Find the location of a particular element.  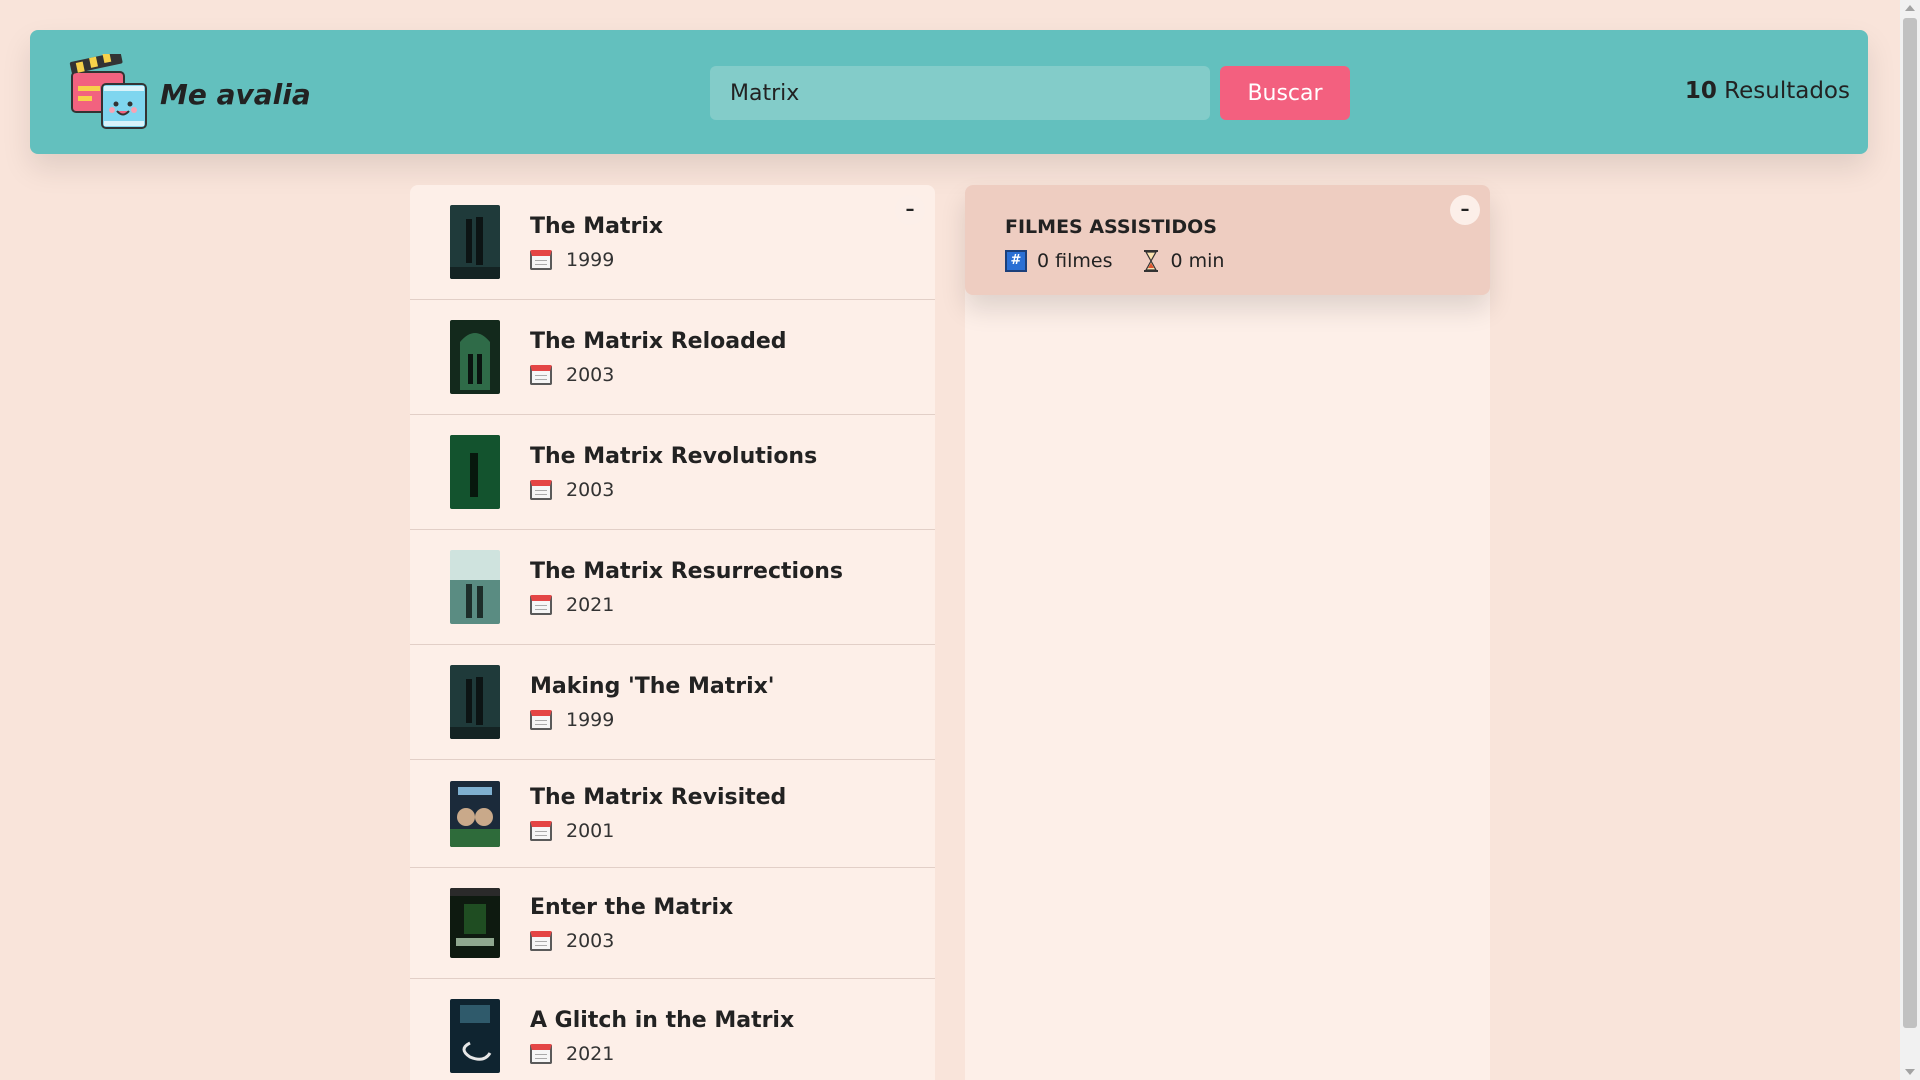

movie-item: A Glitch in the Matrix 2021 is located at coordinates (672, 1029).